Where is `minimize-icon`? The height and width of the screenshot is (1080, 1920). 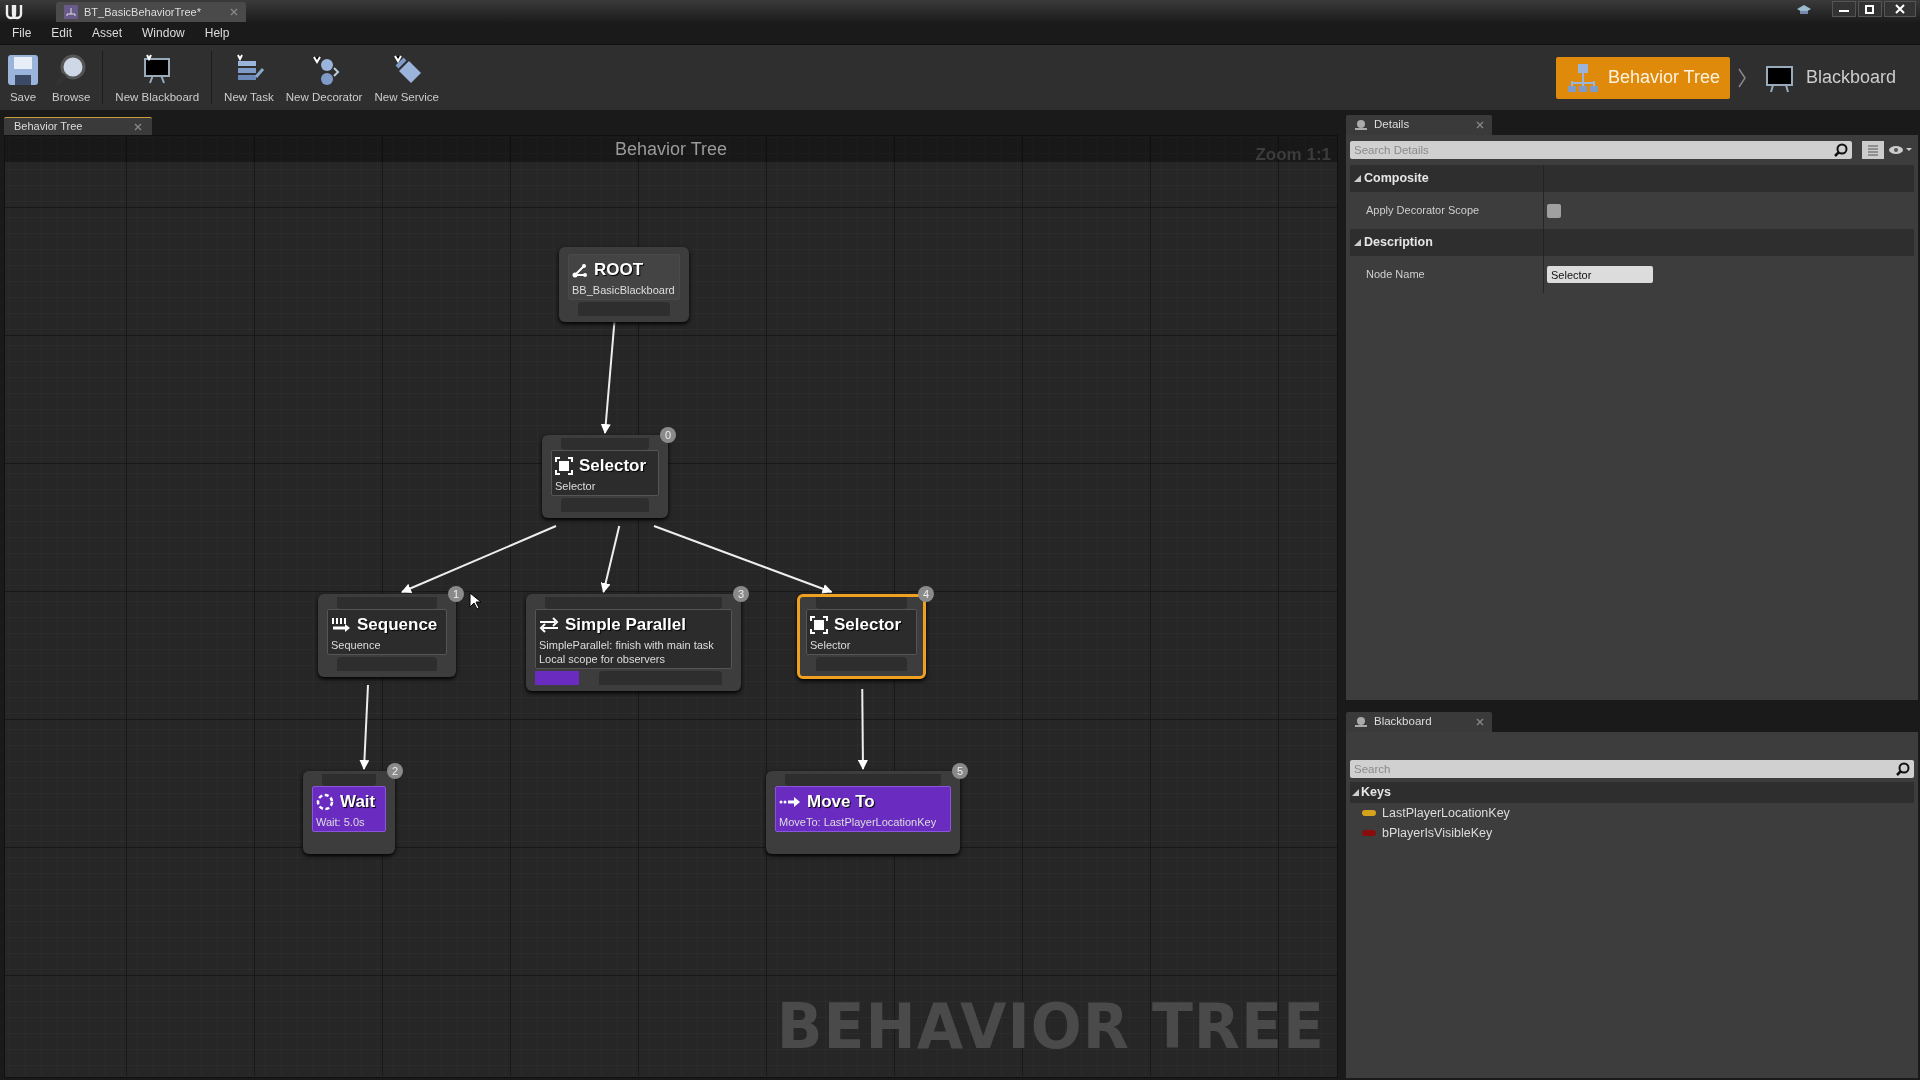
minimize-icon is located at coordinates (1844, 8).